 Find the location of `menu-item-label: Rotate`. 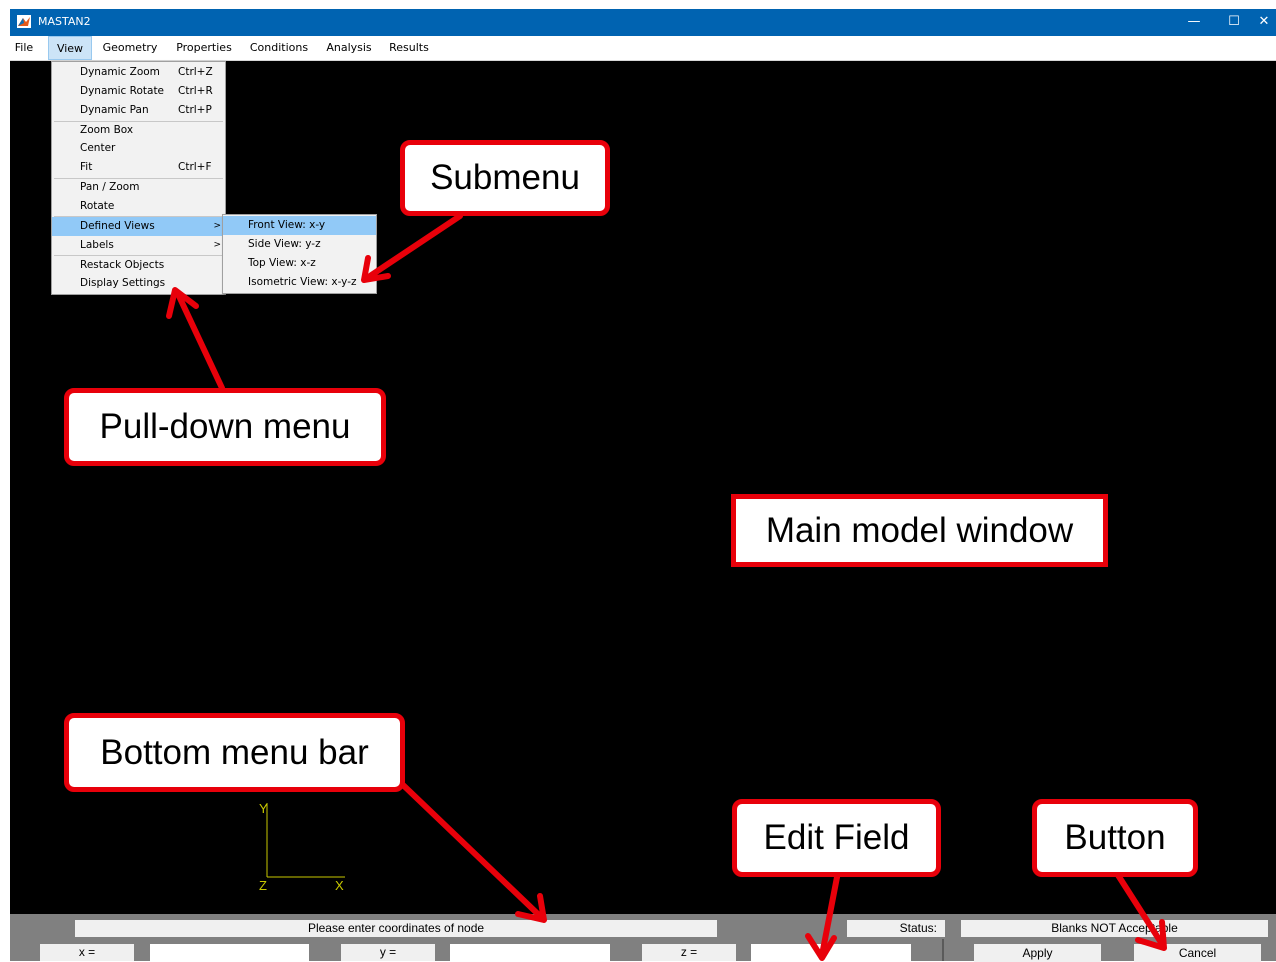

menu-item-label: Rotate is located at coordinates (97, 206).